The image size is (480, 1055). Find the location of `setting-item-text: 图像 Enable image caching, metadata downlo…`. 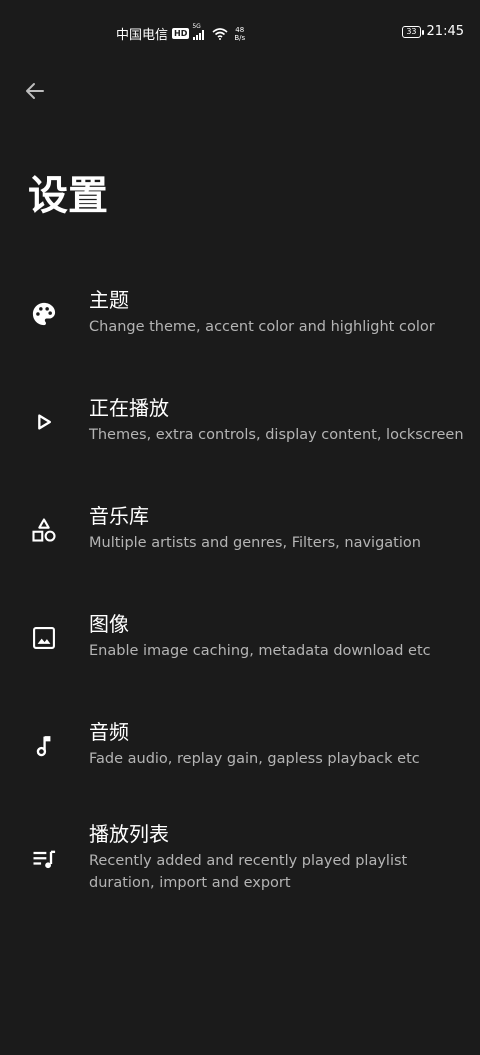

setting-item-text: 图像 Enable image caching, metadata downlo… is located at coordinates (277, 636).